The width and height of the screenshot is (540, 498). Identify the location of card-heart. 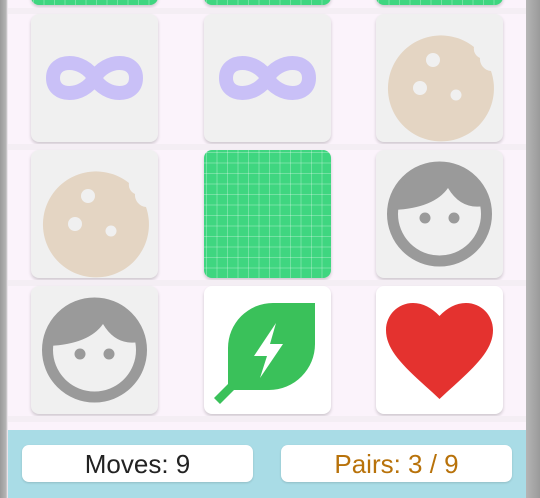
(439, 350).